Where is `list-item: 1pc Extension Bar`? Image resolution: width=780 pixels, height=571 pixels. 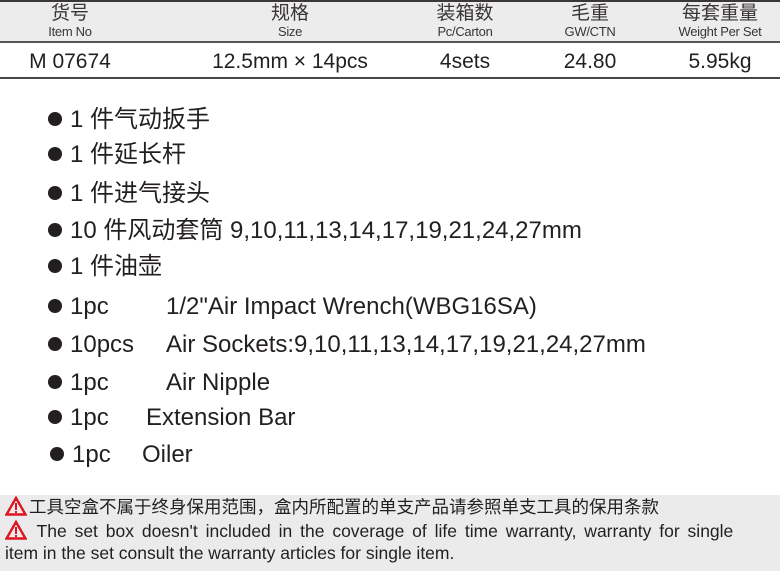
list-item: 1pc Extension Bar is located at coordinates (171, 418).